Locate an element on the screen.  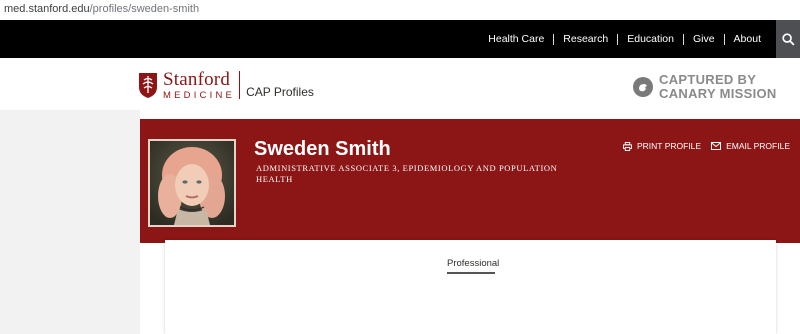
print-profile-button: PRINT PROFILE is located at coordinates (662, 146).